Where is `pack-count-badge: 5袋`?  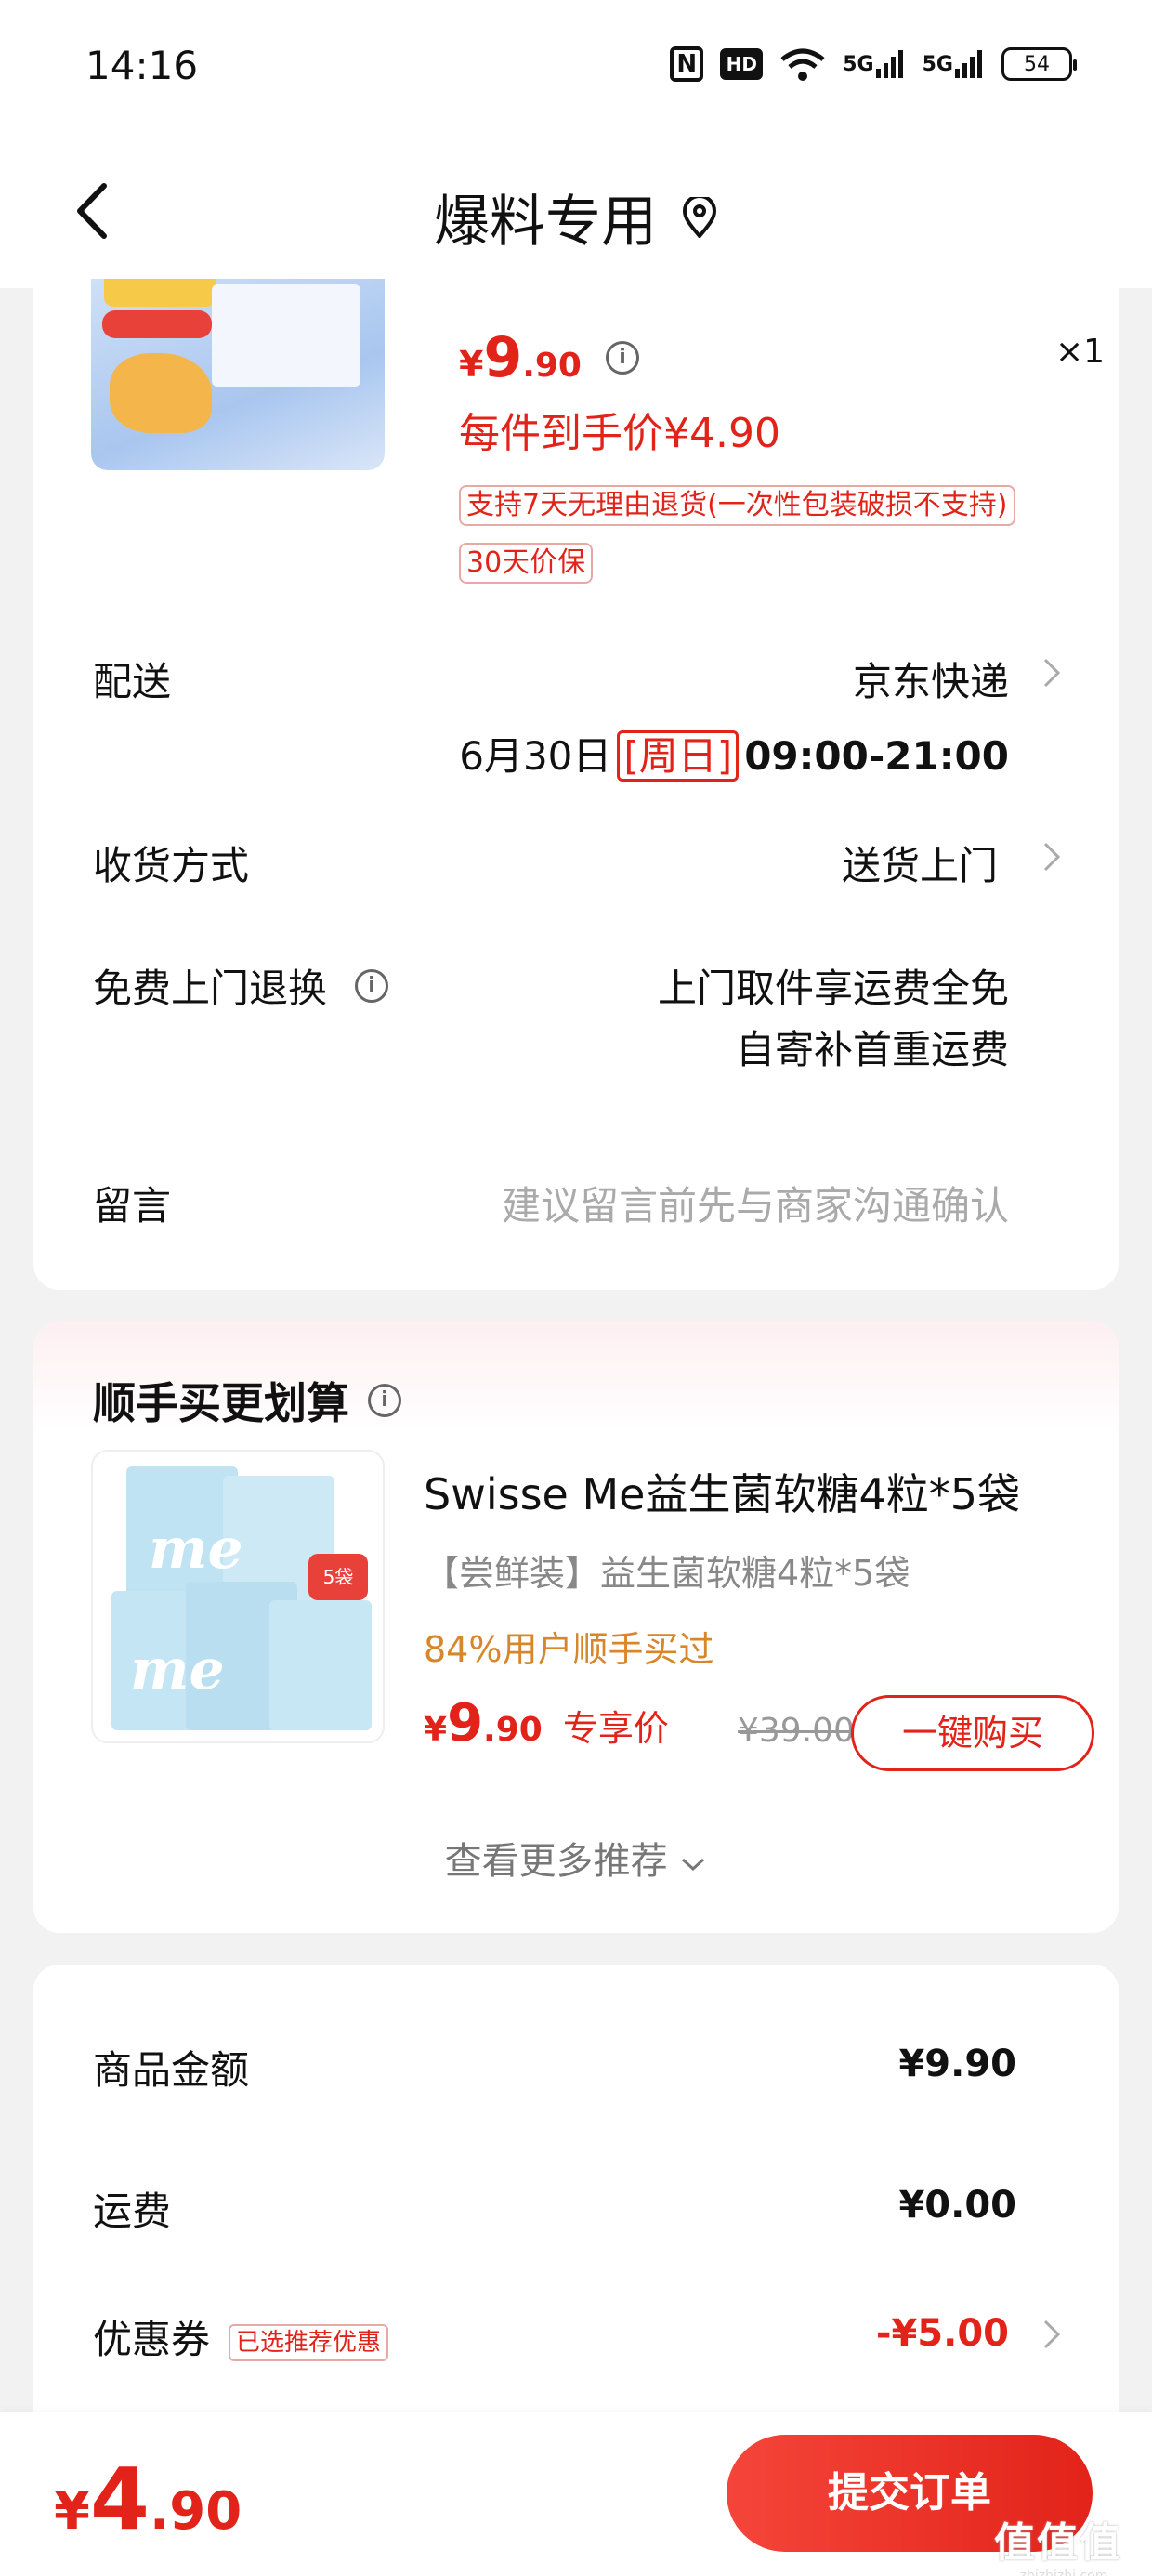
pack-count-badge: 5袋 is located at coordinates (338, 1577).